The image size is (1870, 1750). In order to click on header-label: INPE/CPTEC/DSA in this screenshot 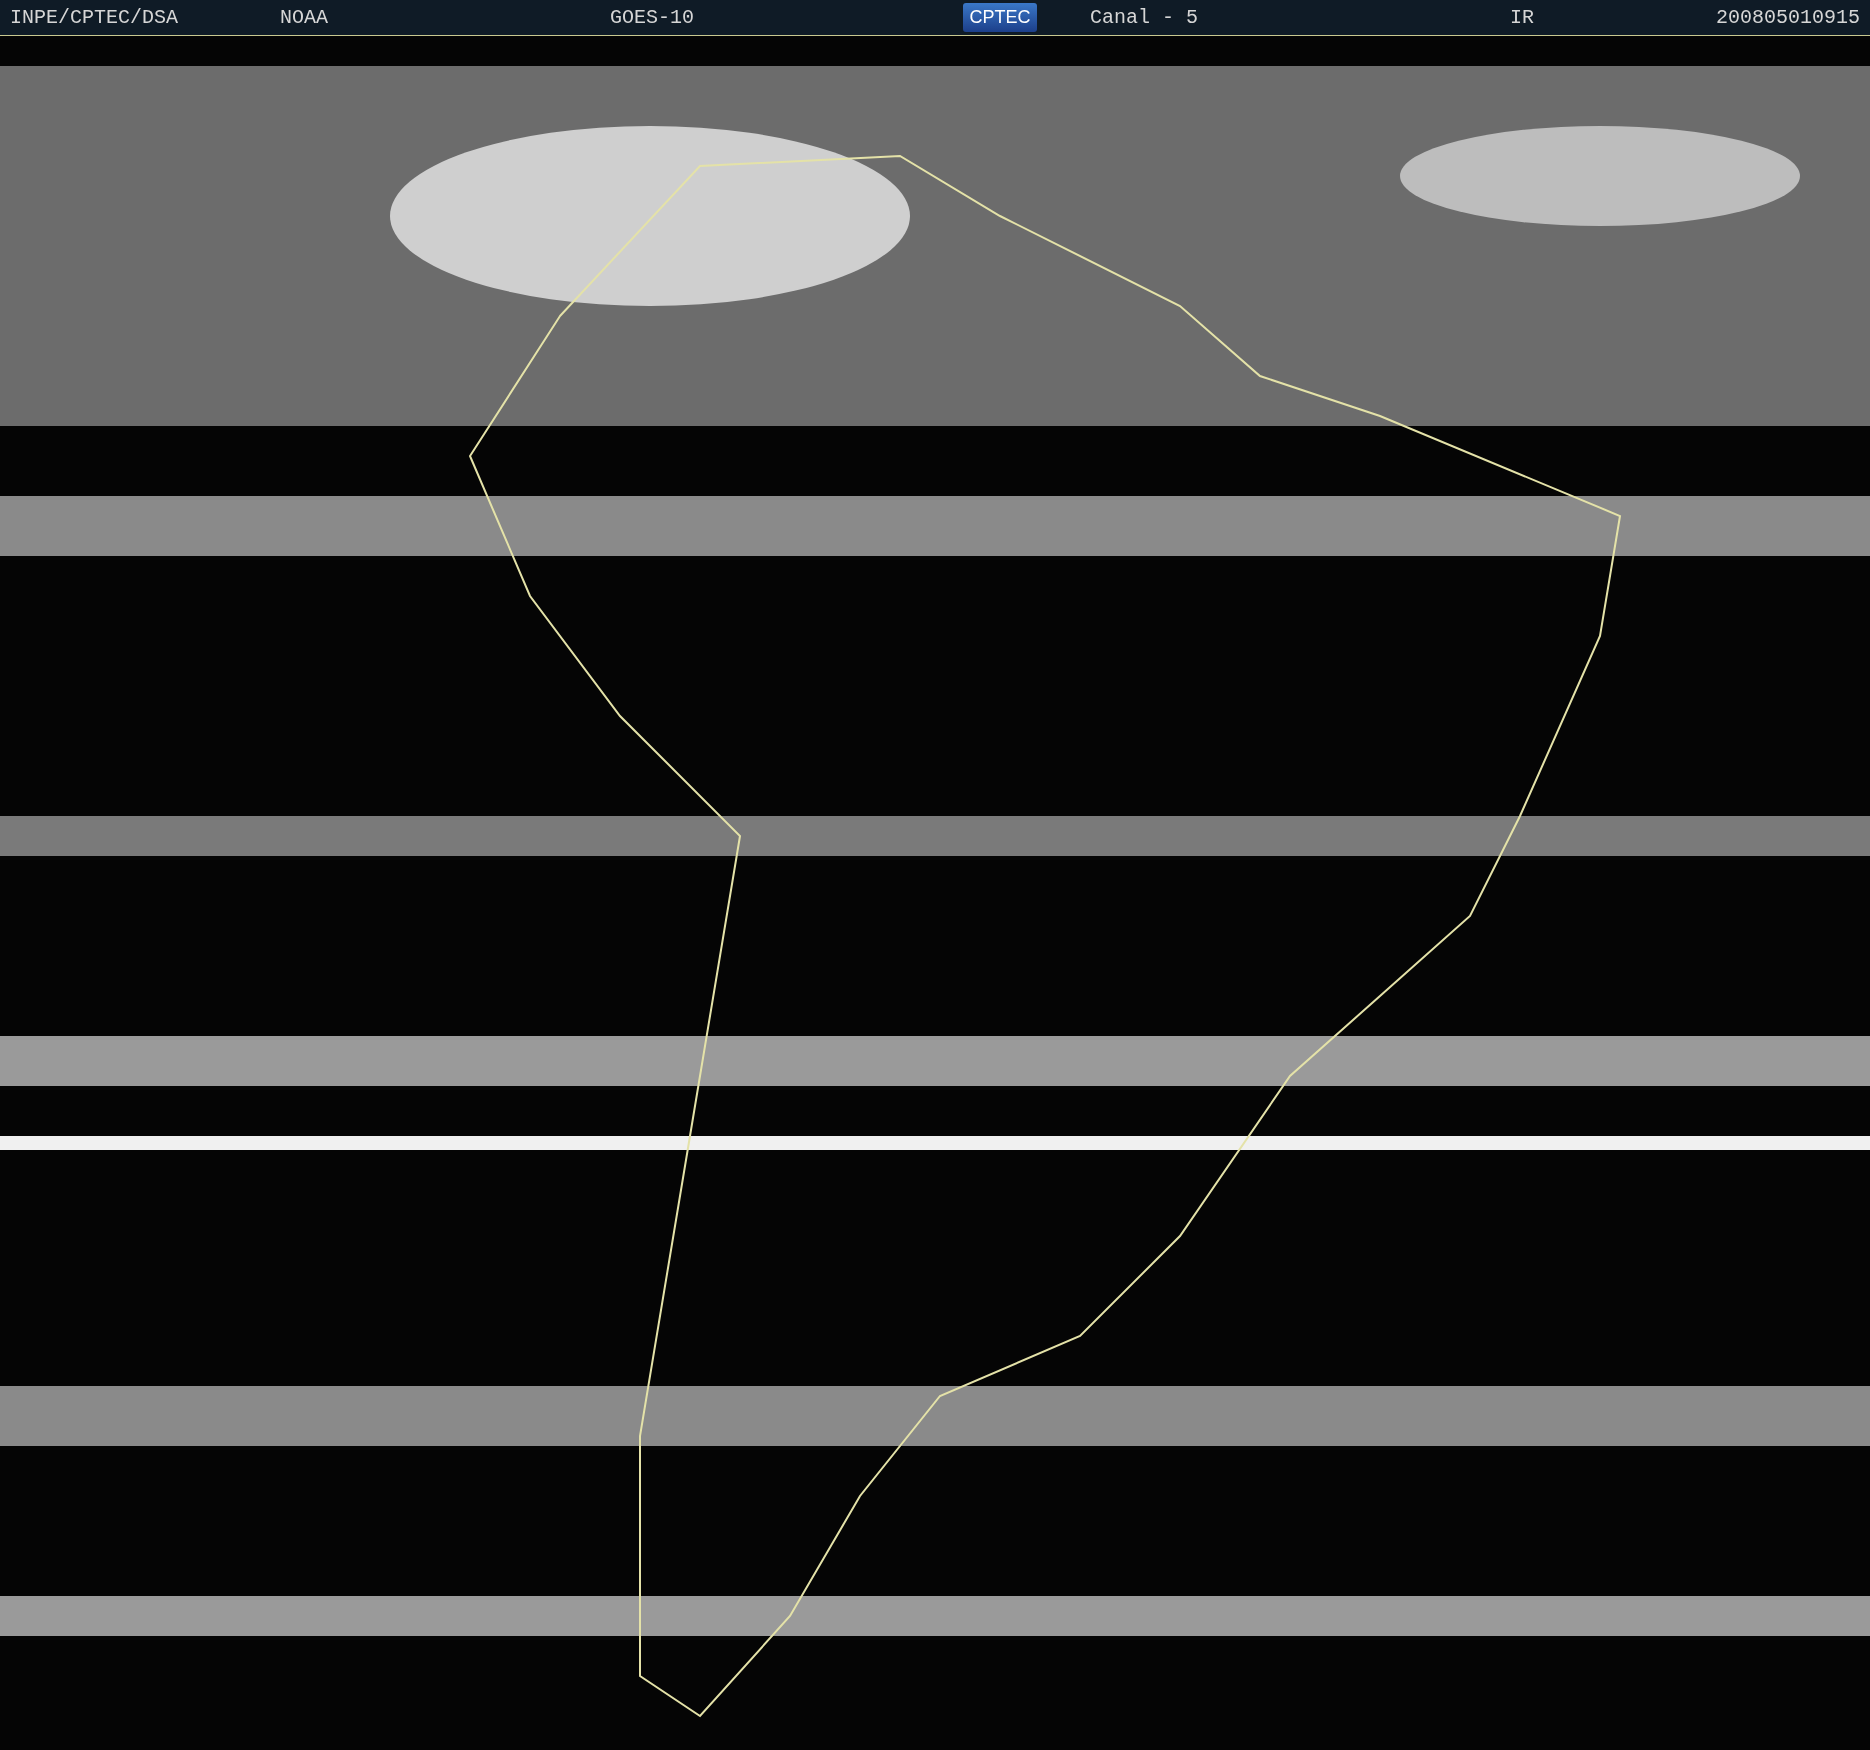, I will do `click(94, 17)`.